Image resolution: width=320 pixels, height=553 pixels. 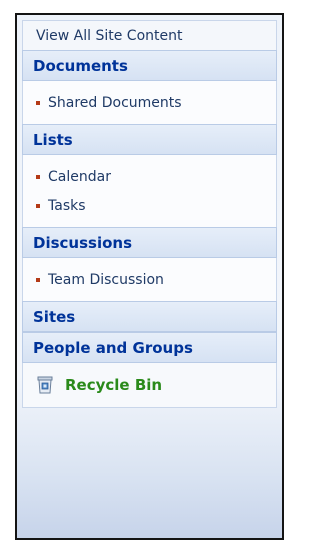 What do you see at coordinates (149, 316) in the screenshot?
I see `section-header-sites: Sites` at bounding box center [149, 316].